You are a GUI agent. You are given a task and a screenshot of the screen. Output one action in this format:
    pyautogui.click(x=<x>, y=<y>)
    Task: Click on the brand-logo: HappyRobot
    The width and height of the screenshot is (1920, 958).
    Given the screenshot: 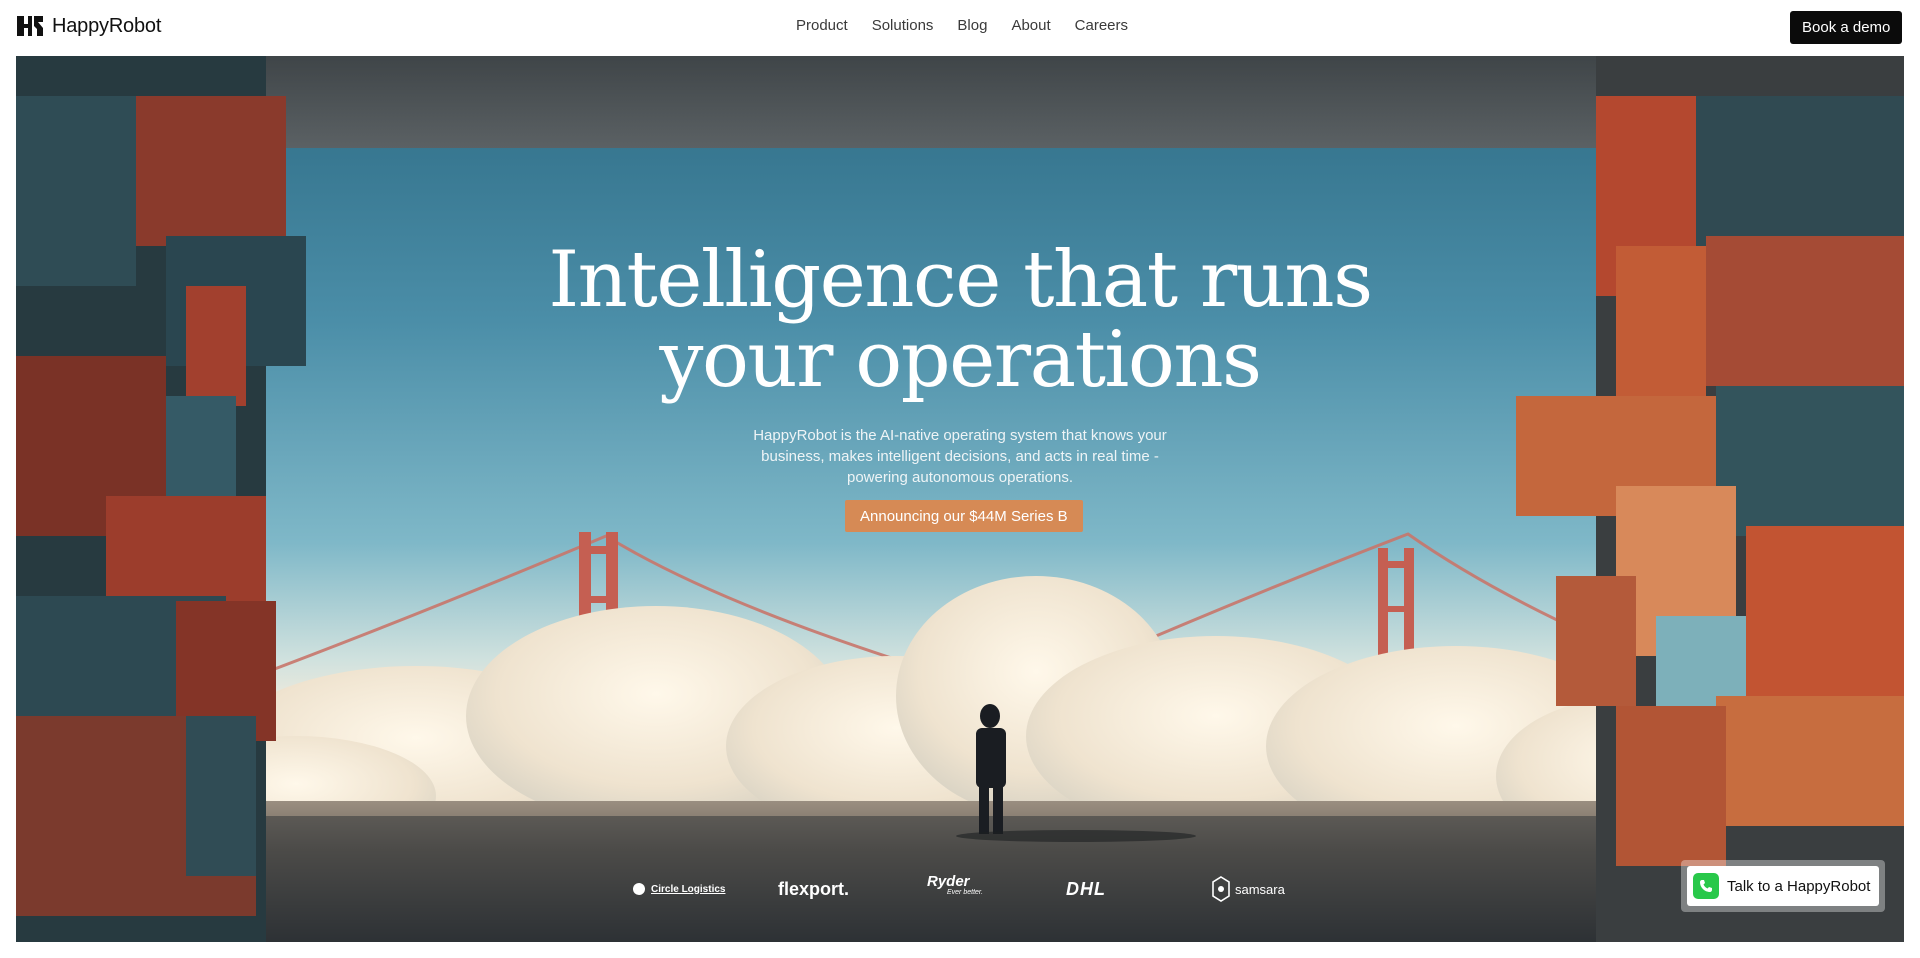 What is the action you would take?
    pyautogui.click(x=88, y=26)
    